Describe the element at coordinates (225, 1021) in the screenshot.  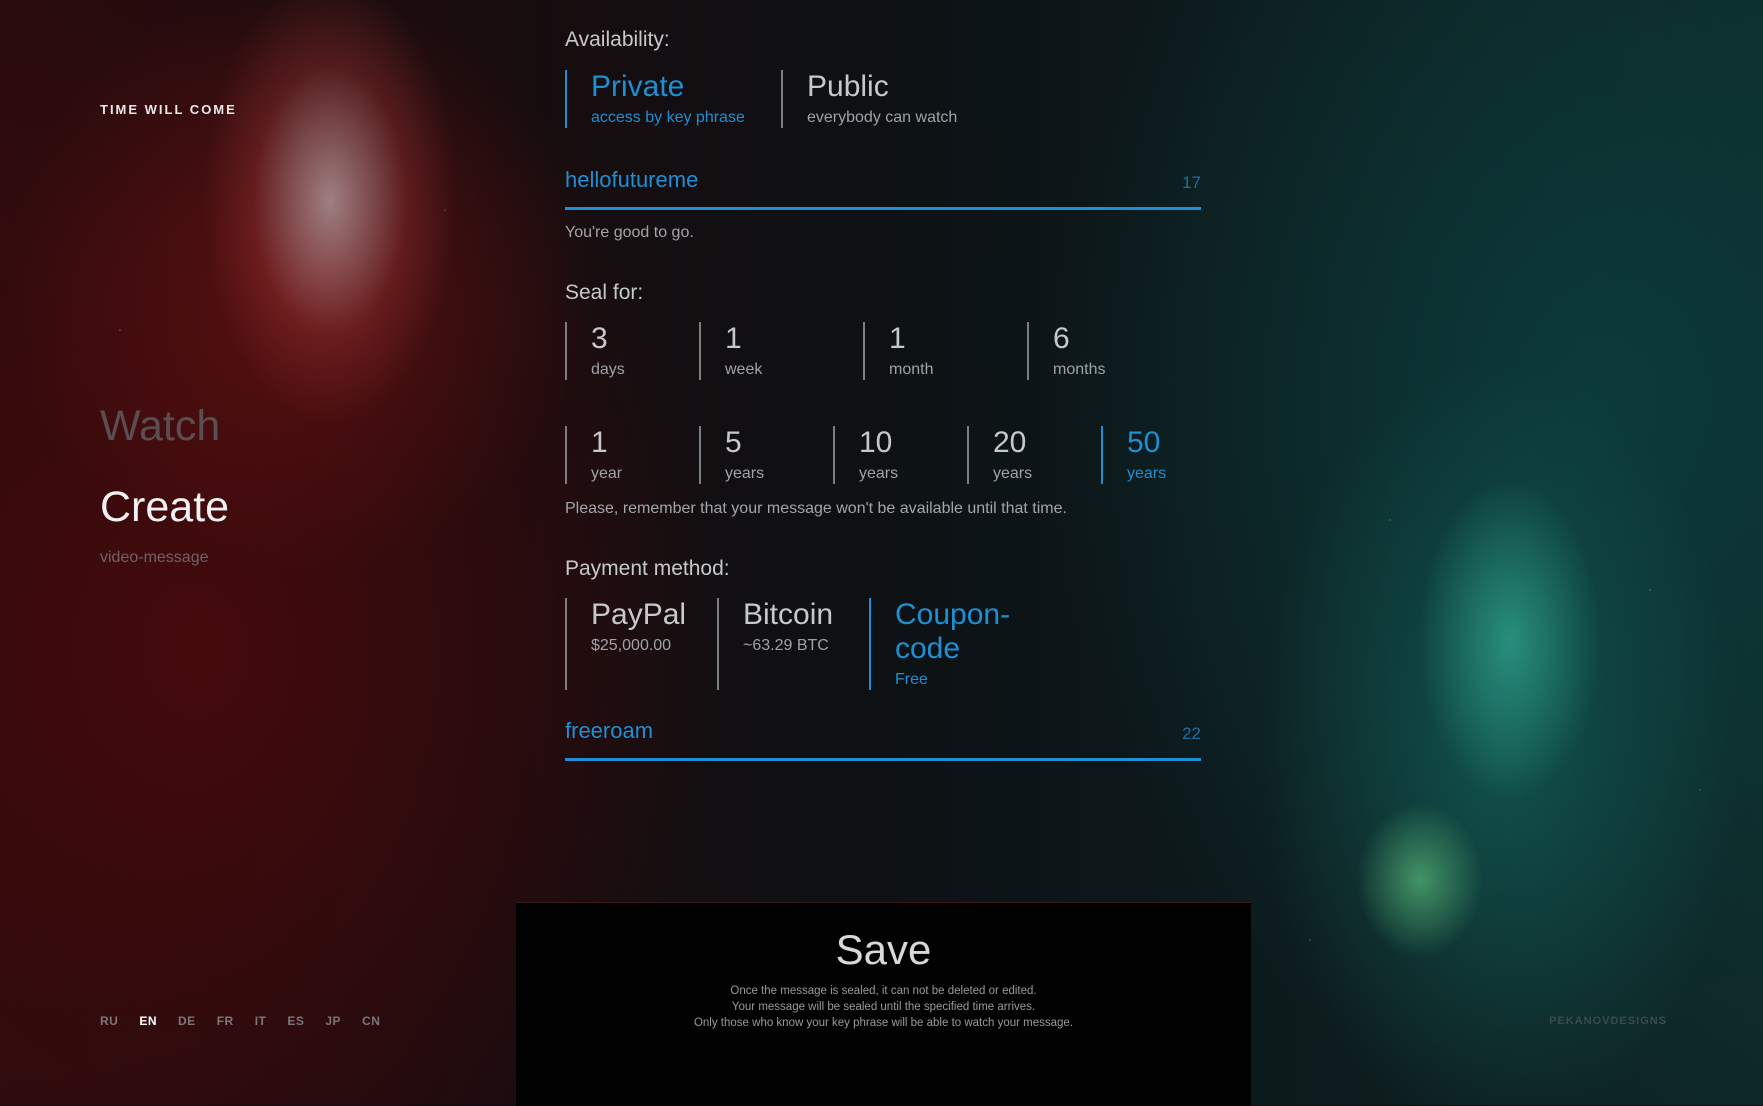
I see `lang-fr: FR` at that location.